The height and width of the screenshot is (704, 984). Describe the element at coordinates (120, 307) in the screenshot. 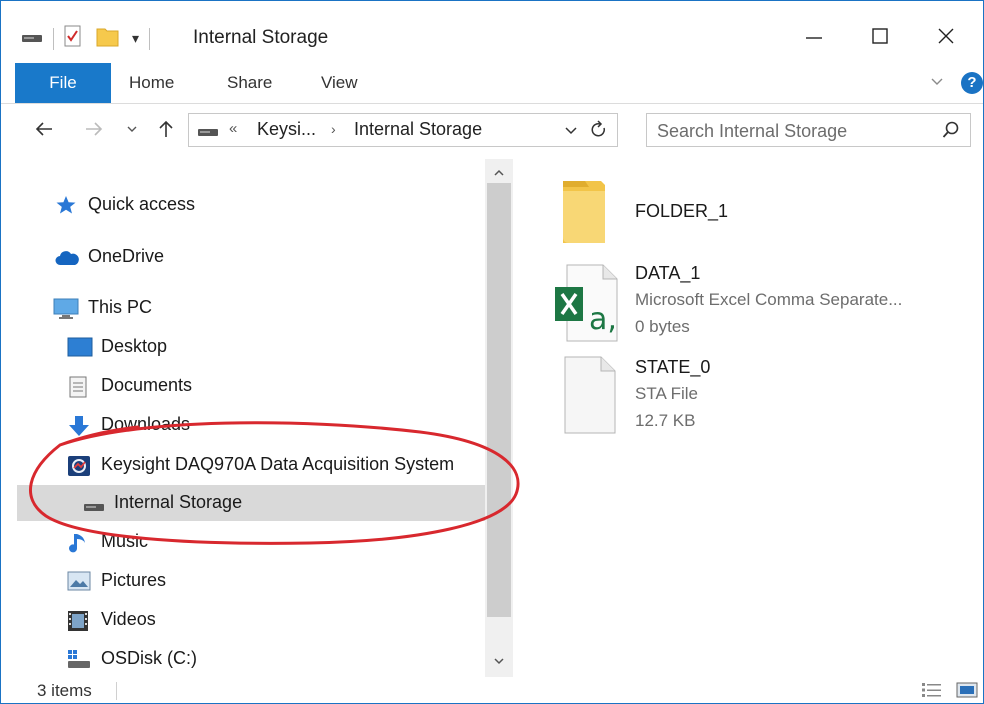

I see `nav-item-label: This PC` at that location.